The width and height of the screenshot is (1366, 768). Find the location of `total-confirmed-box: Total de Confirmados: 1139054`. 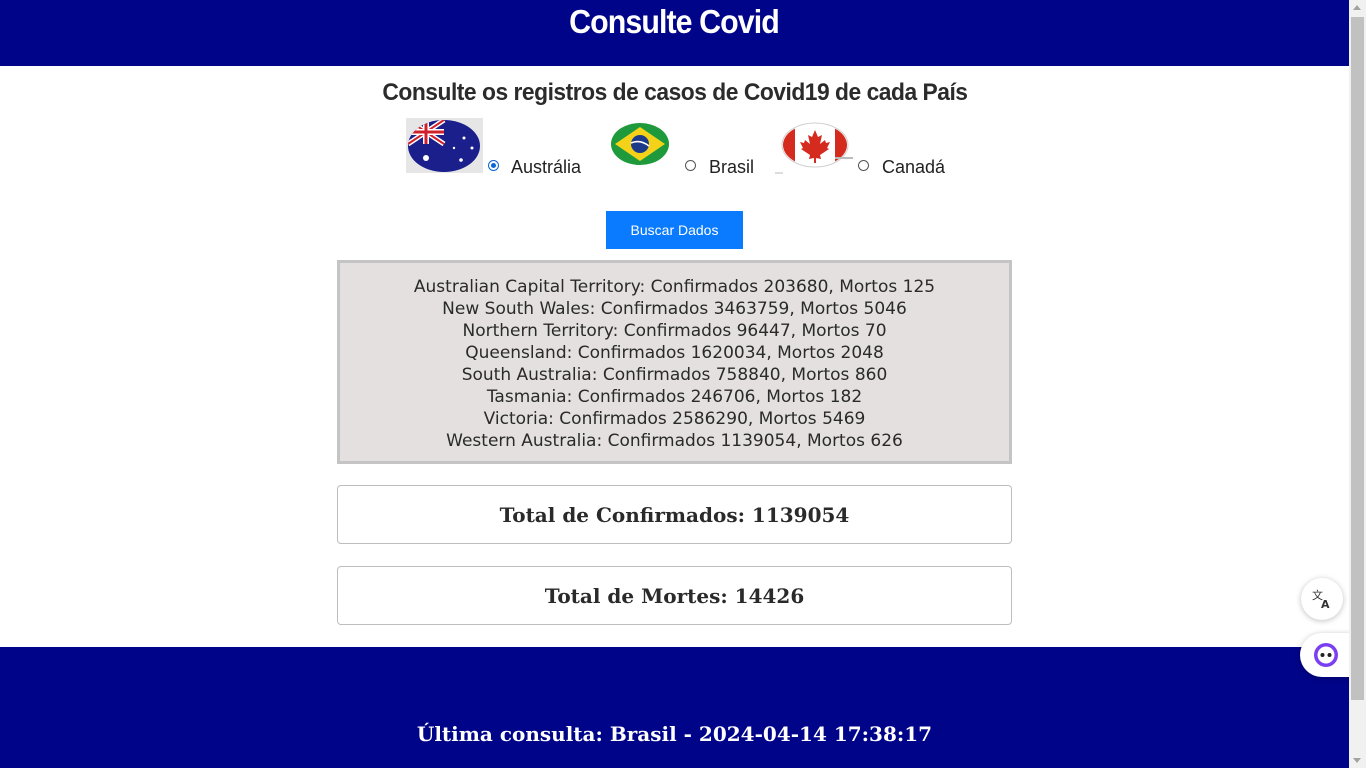

total-confirmed-box: Total de Confirmados: 1139054 is located at coordinates (674, 514).